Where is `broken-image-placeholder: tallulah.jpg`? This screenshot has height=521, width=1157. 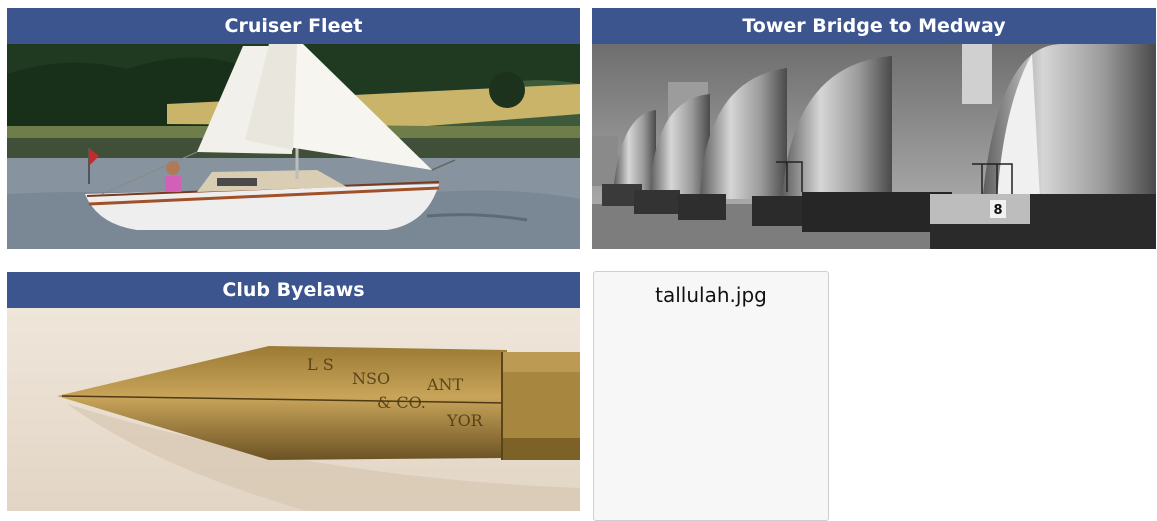
broken-image-placeholder: tallulah.jpg is located at coordinates (711, 396).